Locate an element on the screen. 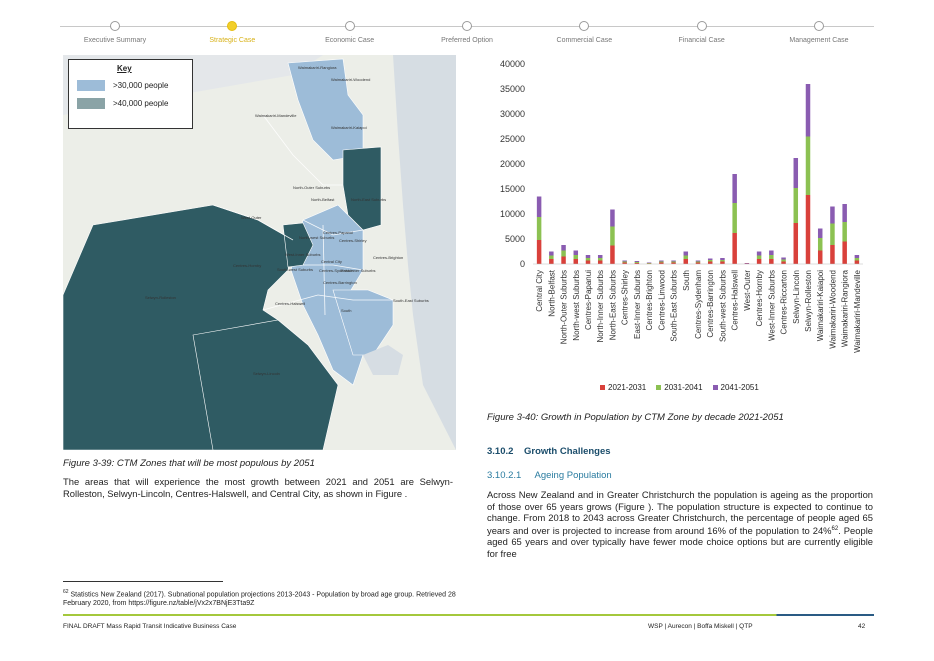 This screenshot has width=934, height=661. map-label: Waimakariri-Woodend is located at coordinates (351, 79).